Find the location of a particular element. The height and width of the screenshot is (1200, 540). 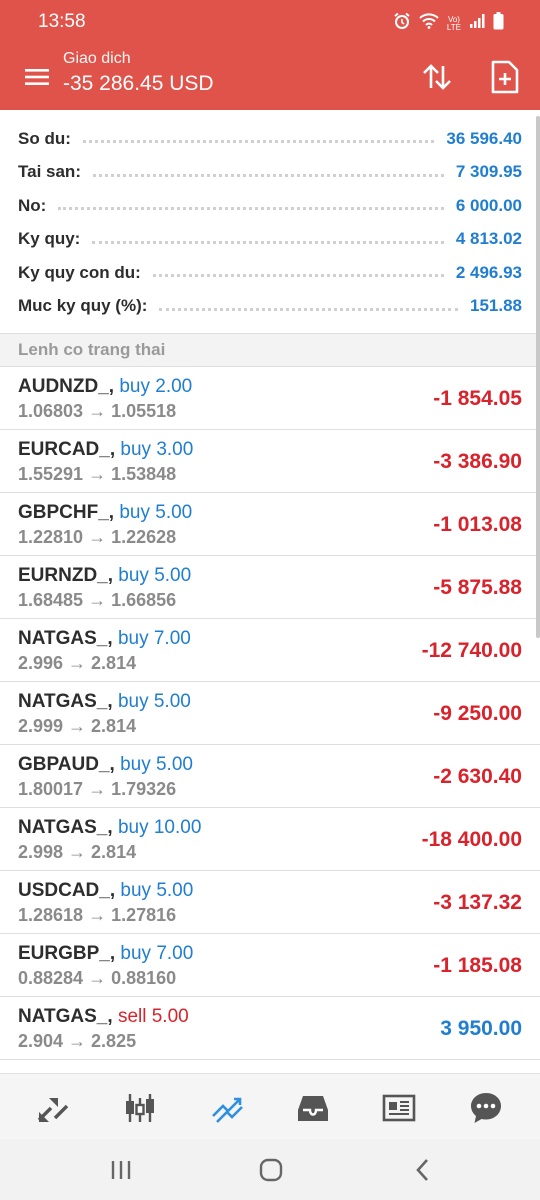

home-button is located at coordinates (271, 1170).